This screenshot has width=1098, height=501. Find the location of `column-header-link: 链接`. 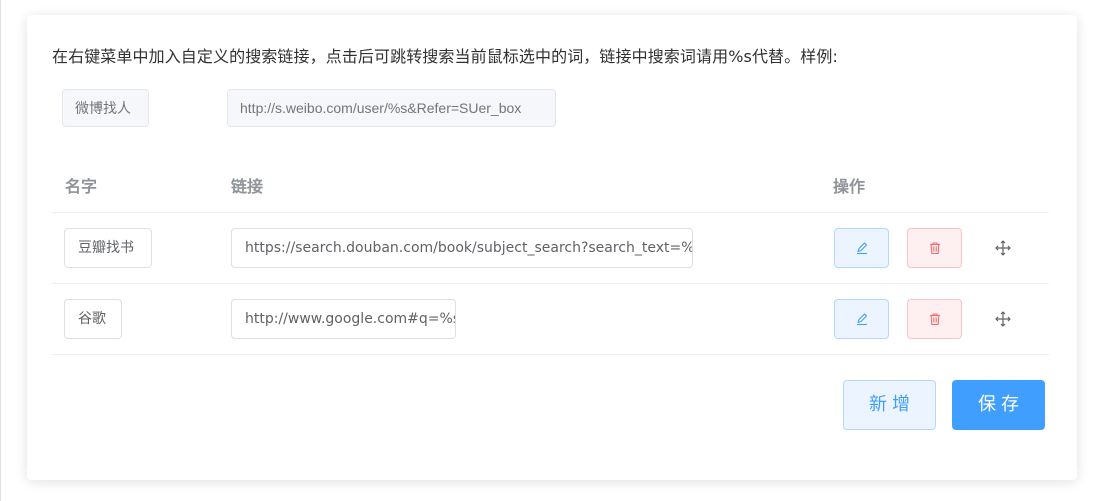

column-header-link: 链接 is located at coordinates (247, 186).